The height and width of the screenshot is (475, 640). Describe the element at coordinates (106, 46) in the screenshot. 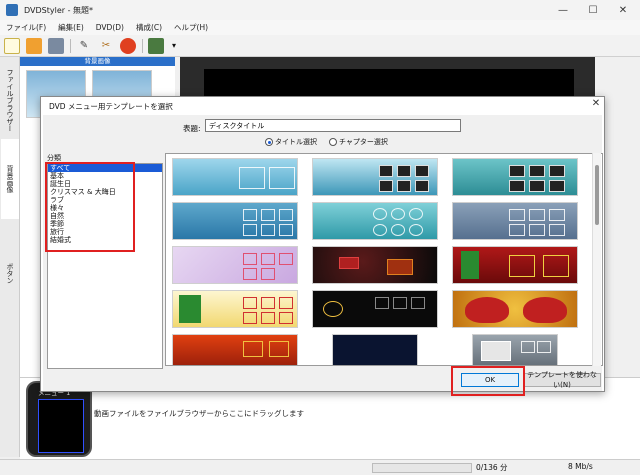

I see `settings-icon: ✂` at that location.